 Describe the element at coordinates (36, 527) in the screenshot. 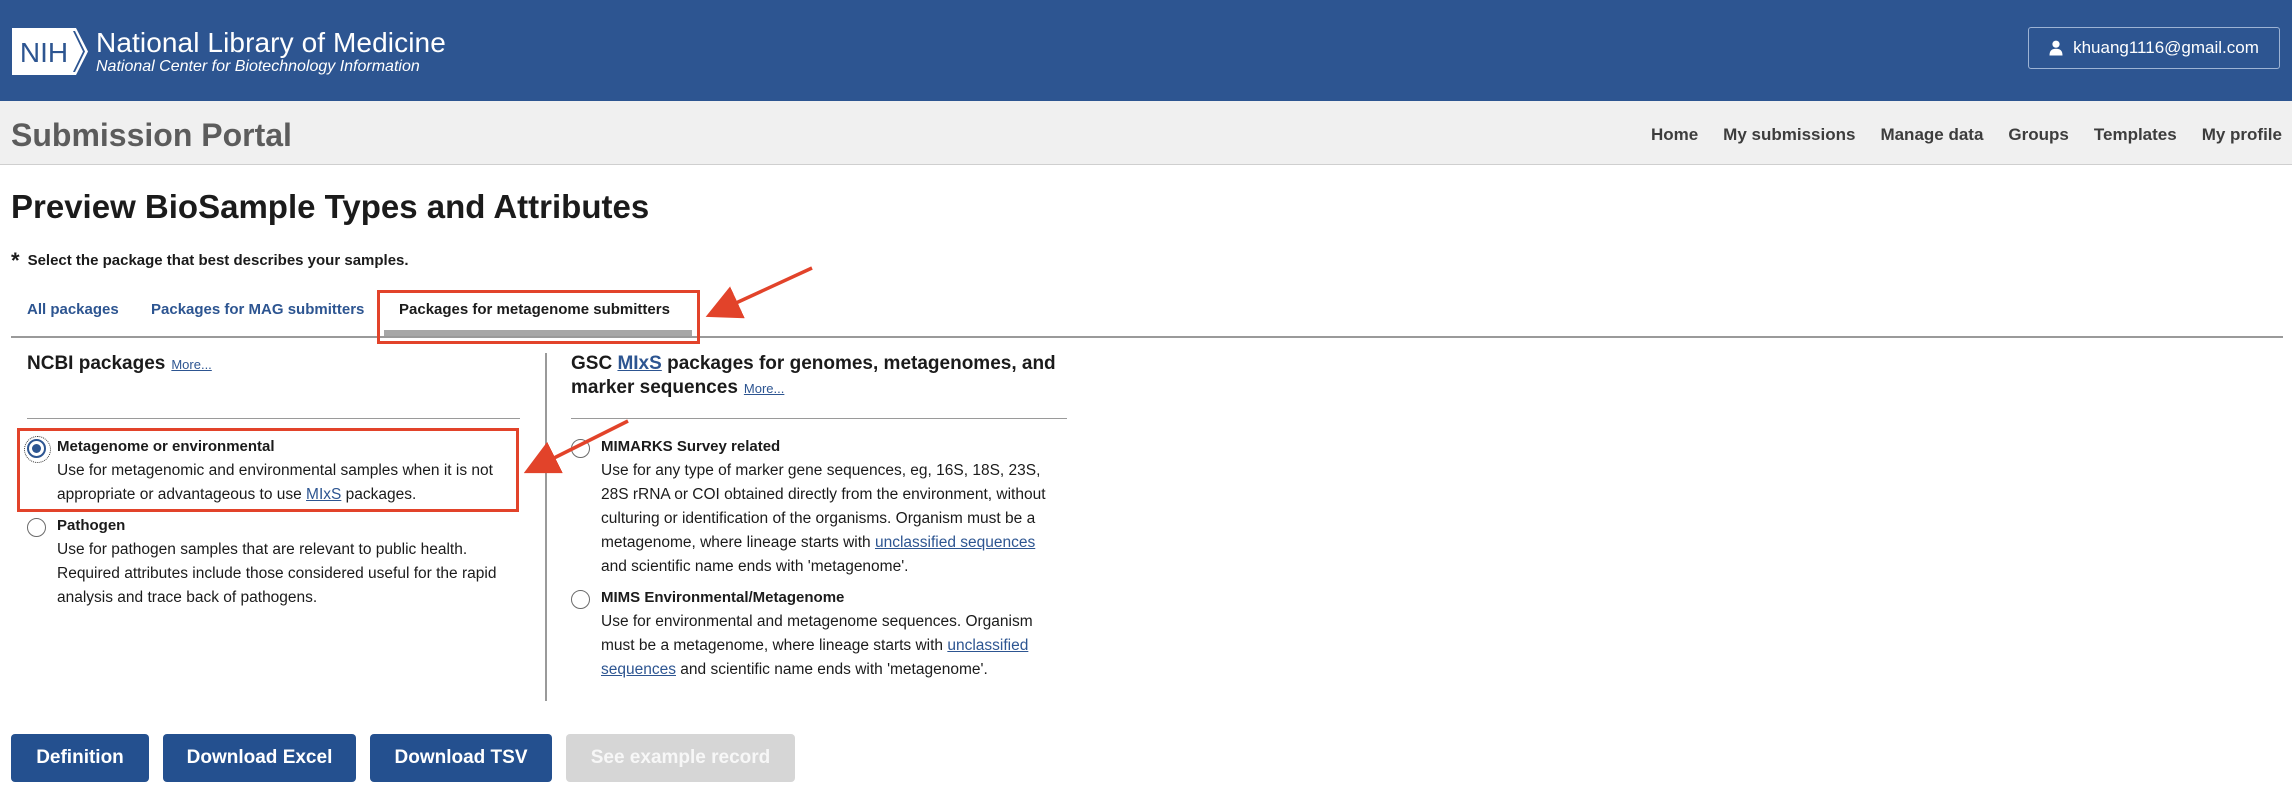

I see `radio-pathogen` at that location.